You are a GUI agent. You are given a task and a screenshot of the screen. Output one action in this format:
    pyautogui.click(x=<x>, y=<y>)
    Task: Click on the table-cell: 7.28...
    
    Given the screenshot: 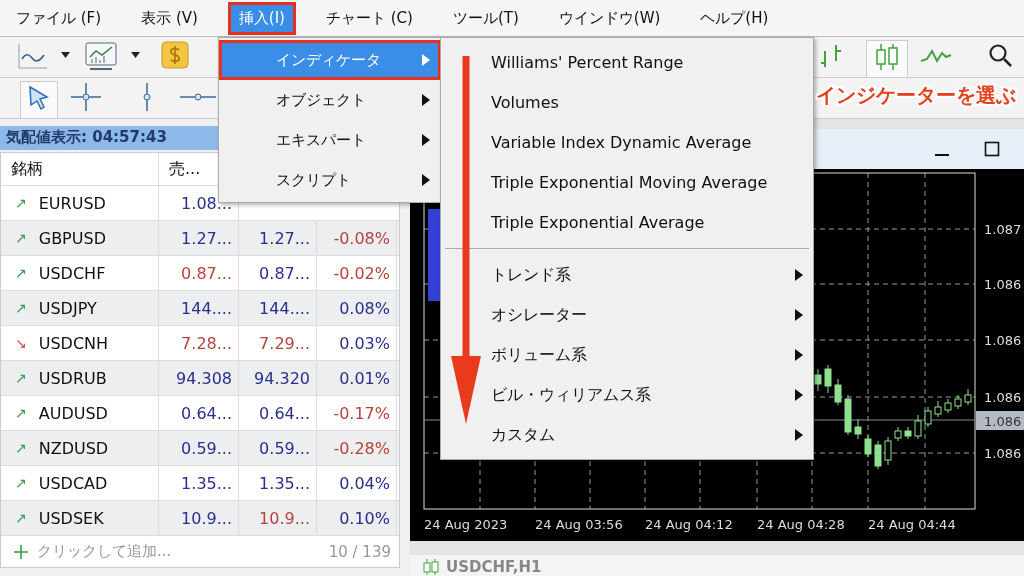 What is the action you would take?
    pyautogui.click(x=199, y=343)
    